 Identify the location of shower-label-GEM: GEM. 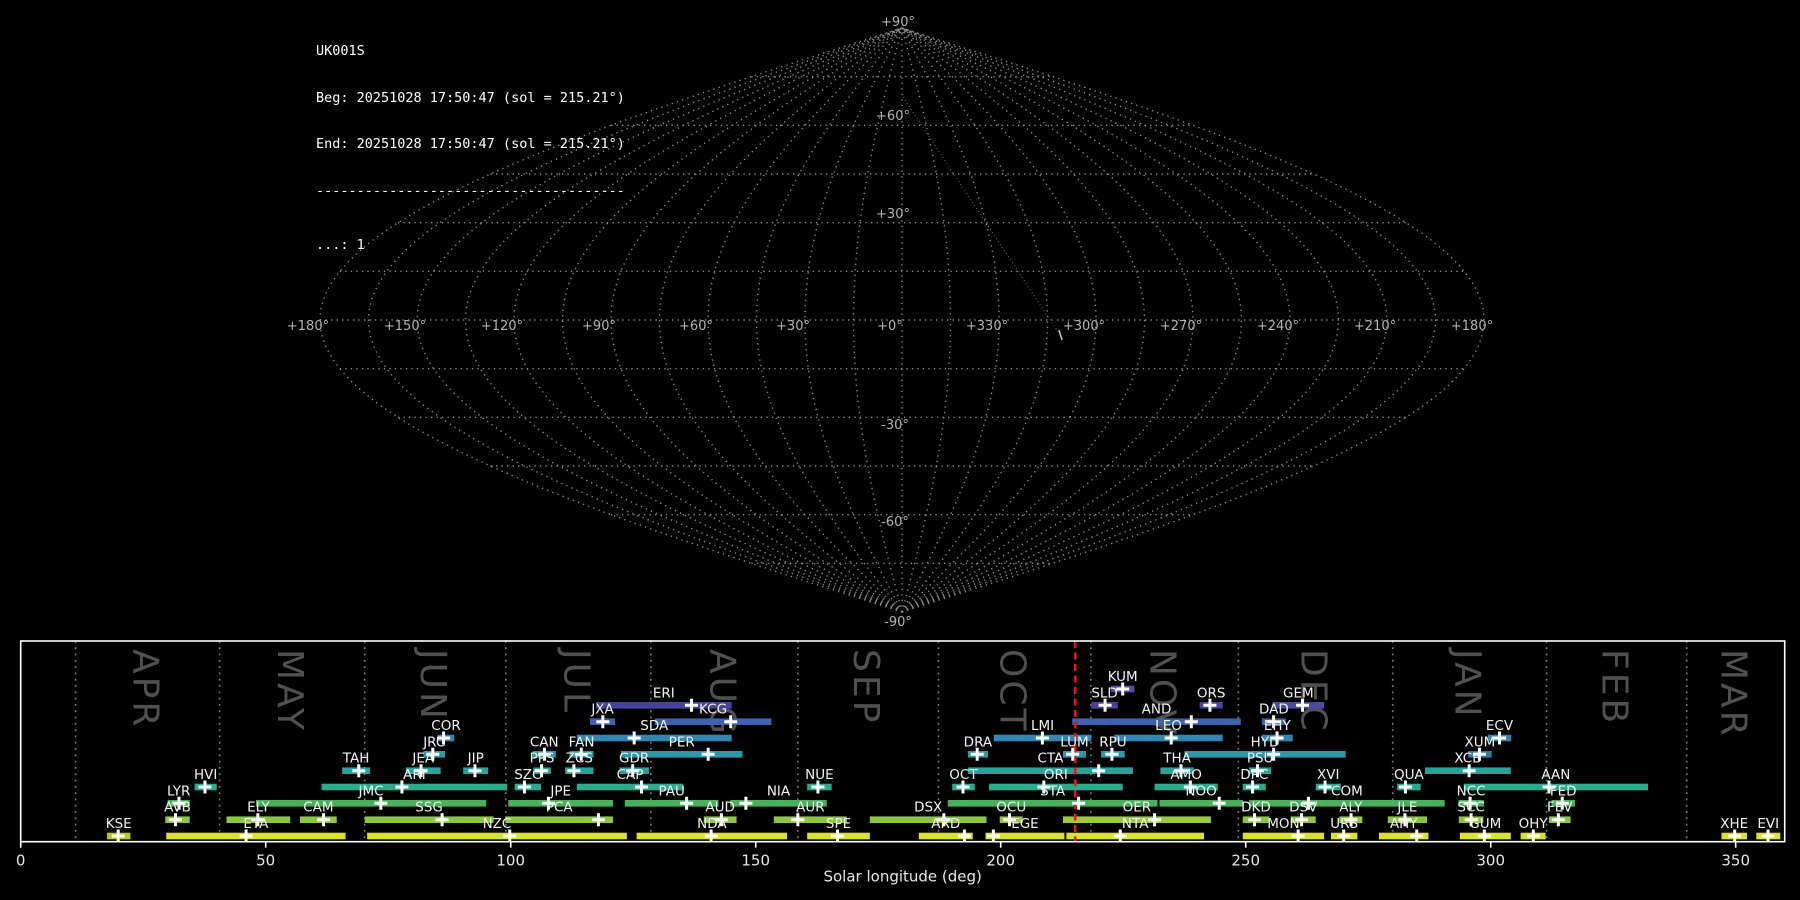
(1298, 693).